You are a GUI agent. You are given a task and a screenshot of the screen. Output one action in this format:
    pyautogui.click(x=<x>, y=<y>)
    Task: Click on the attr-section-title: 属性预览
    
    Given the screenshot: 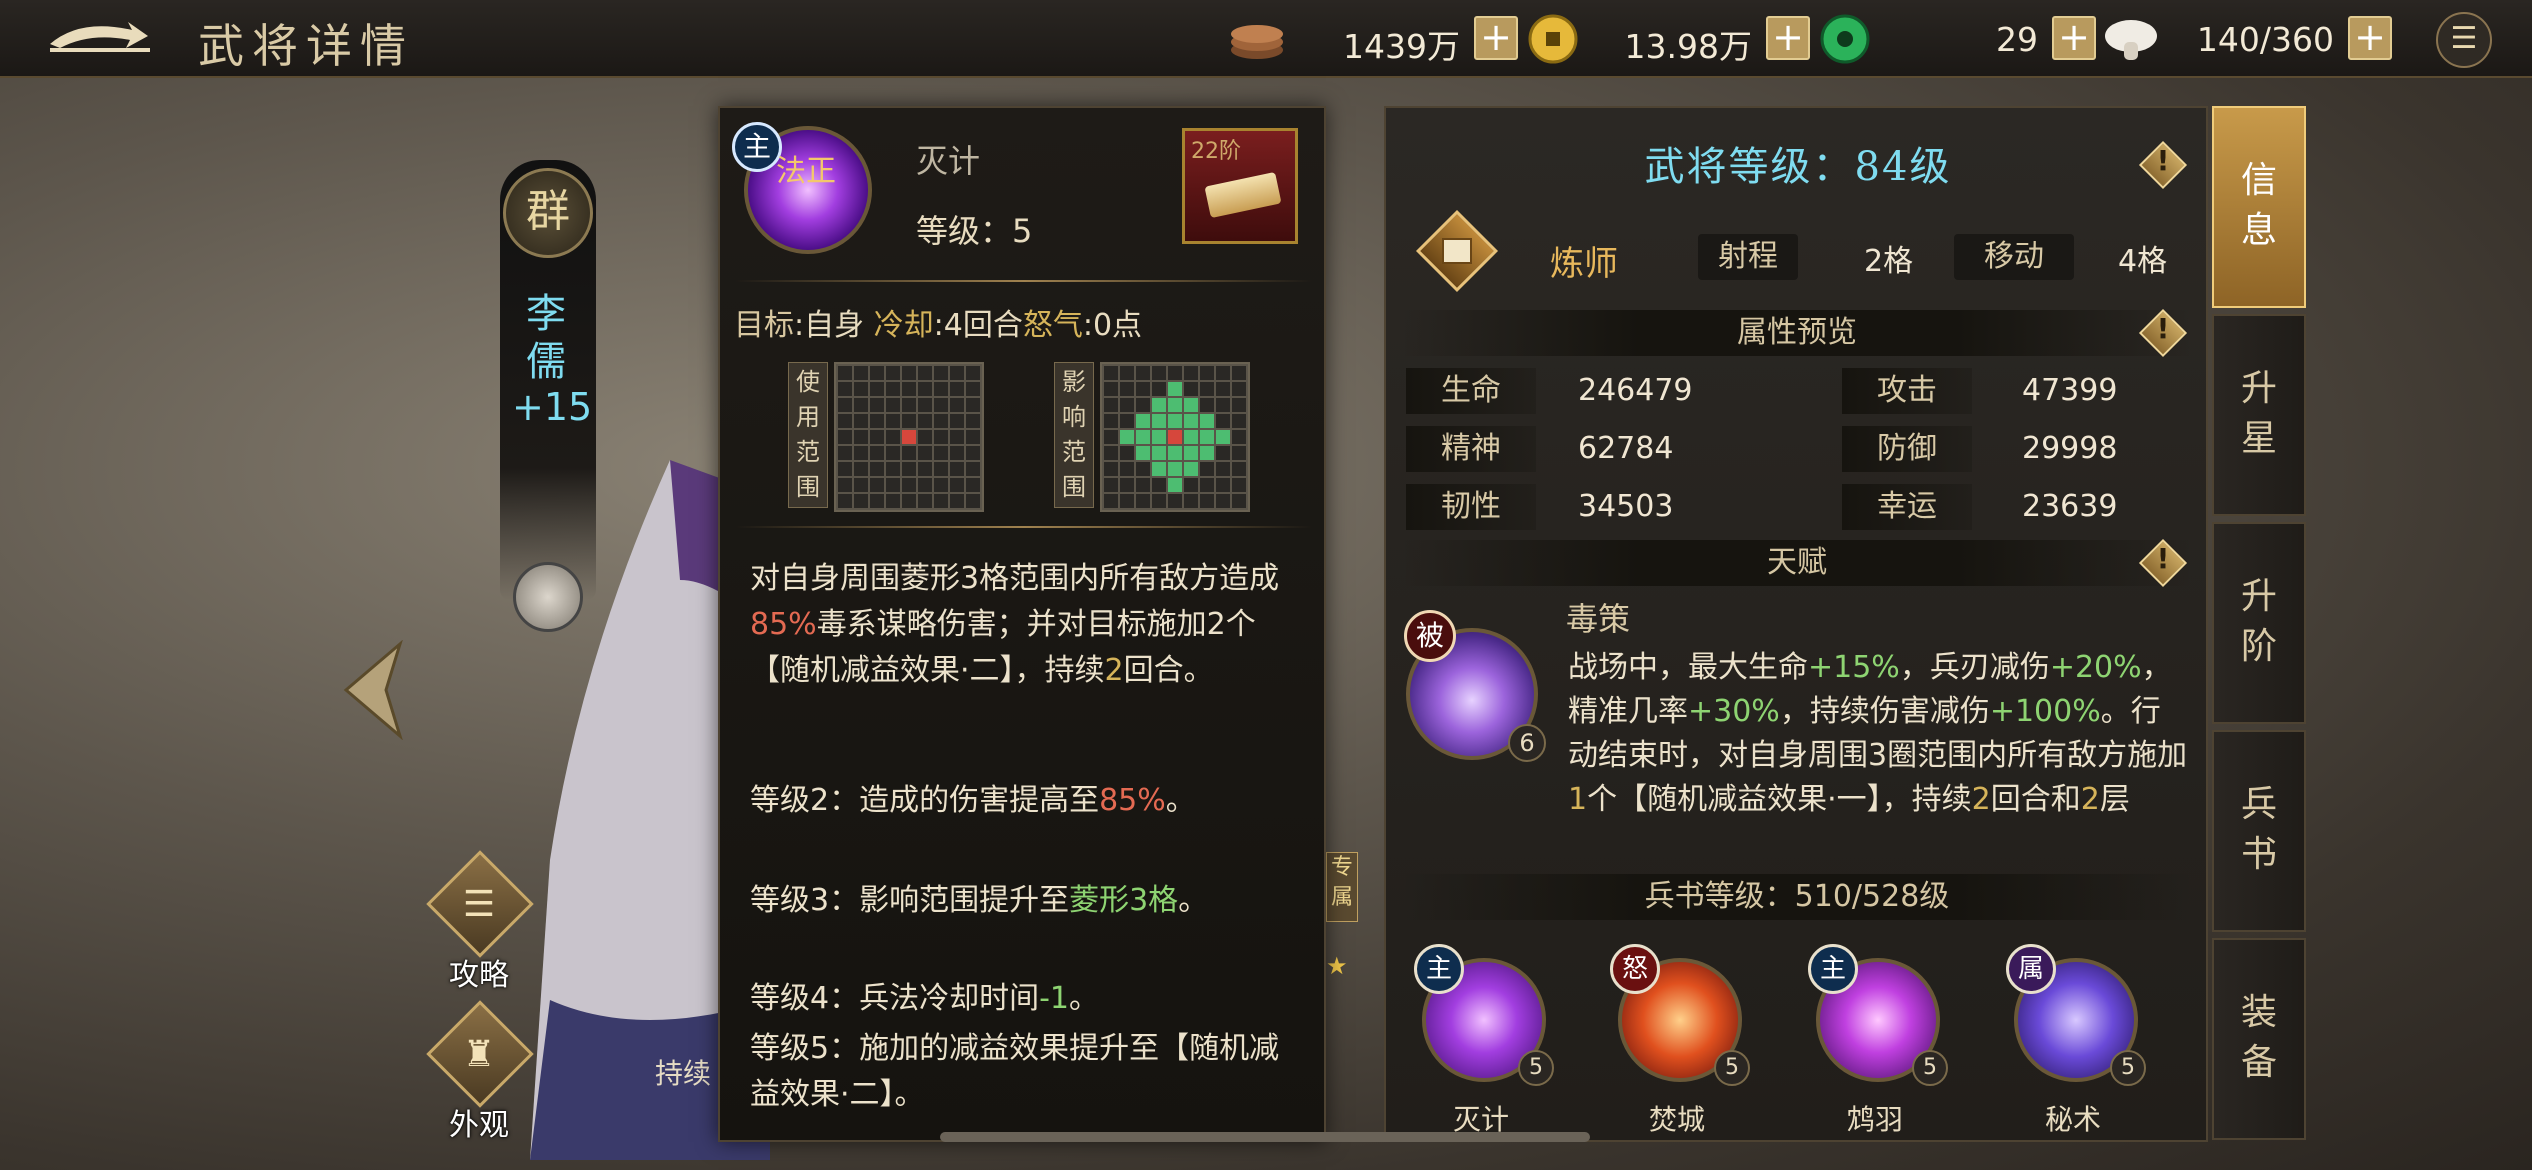 What is the action you would take?
    pyautogui.click(x=1797, y=333)
    